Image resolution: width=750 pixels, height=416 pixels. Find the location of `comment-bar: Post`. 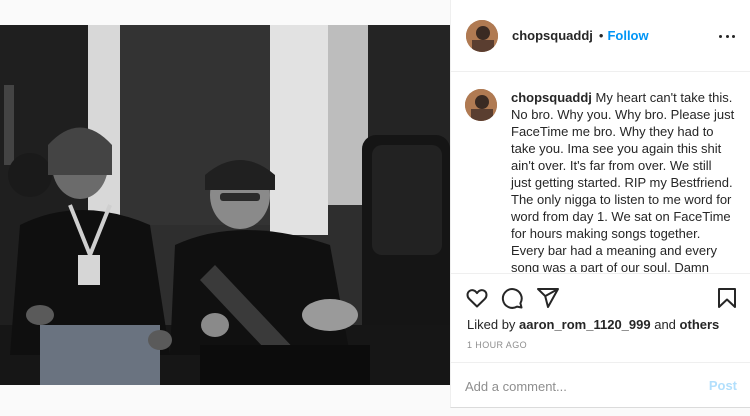

comment-bar: Post is located at coordinates (600, 385).